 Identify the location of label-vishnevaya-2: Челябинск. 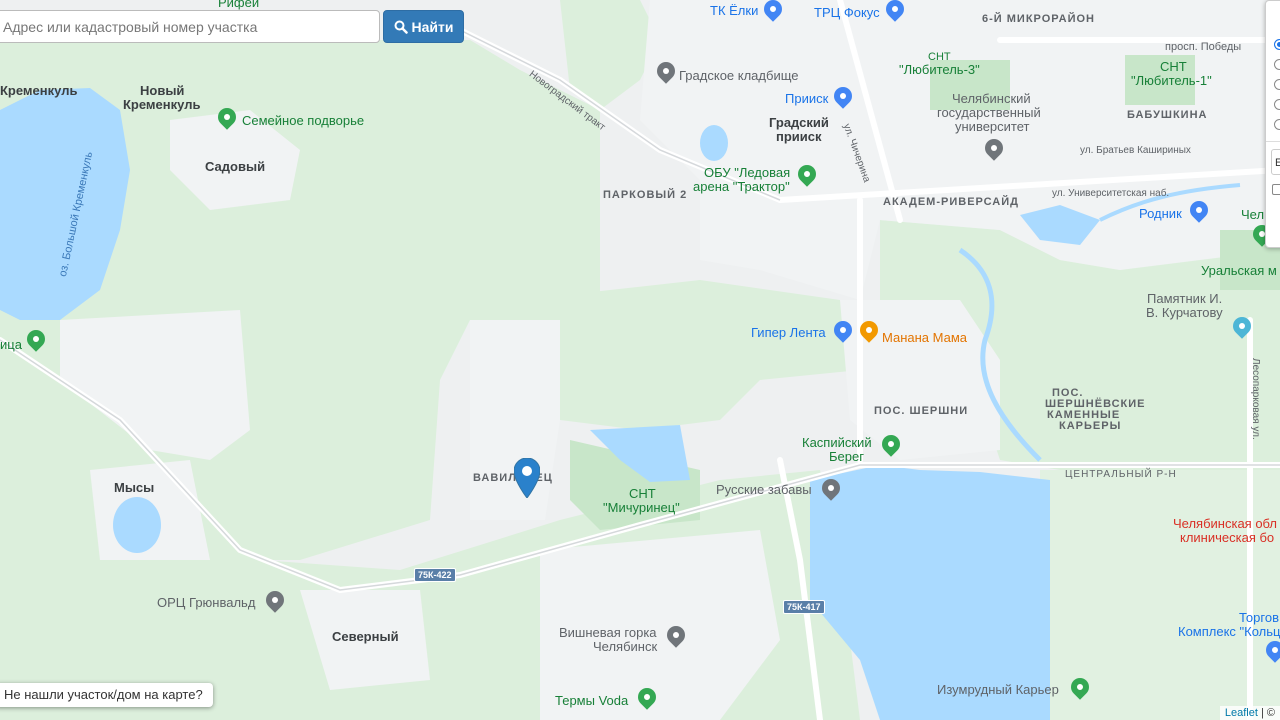
(625, 647).